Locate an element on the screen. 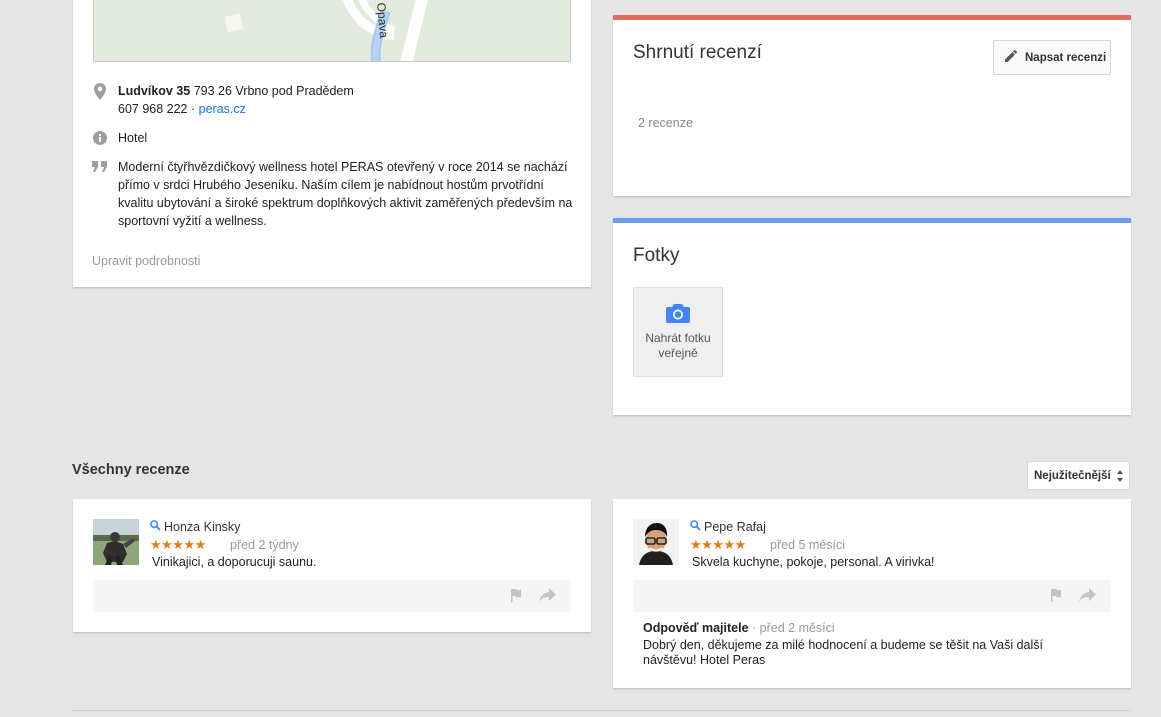 The height and width of the screenshot is (717, 1161). photos-card: Fotky Nahrát fotku veřejně is located at coordinates (872, 316).